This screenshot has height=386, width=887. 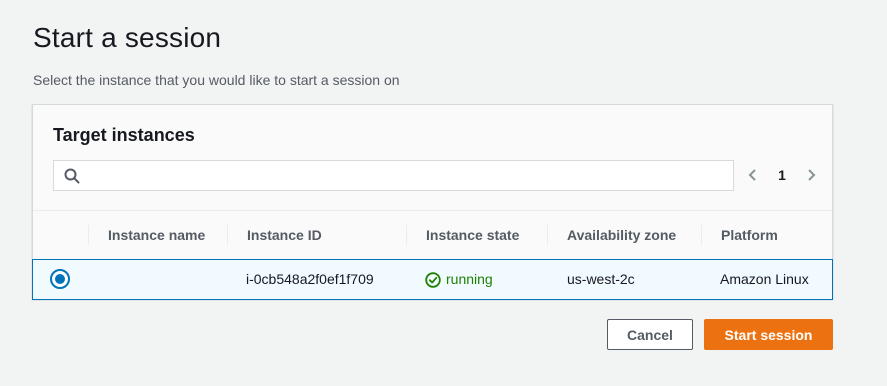 I want to click on cancel-button: Cancel, so click(x=650, y=334).